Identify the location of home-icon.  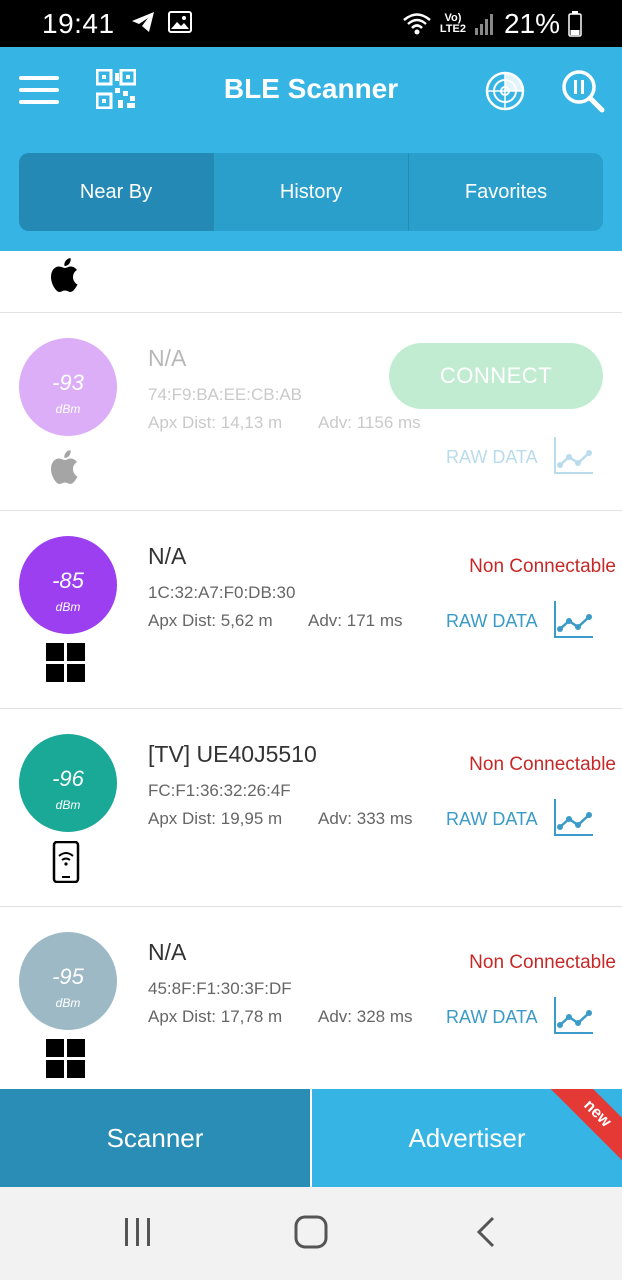
(311, 1232).